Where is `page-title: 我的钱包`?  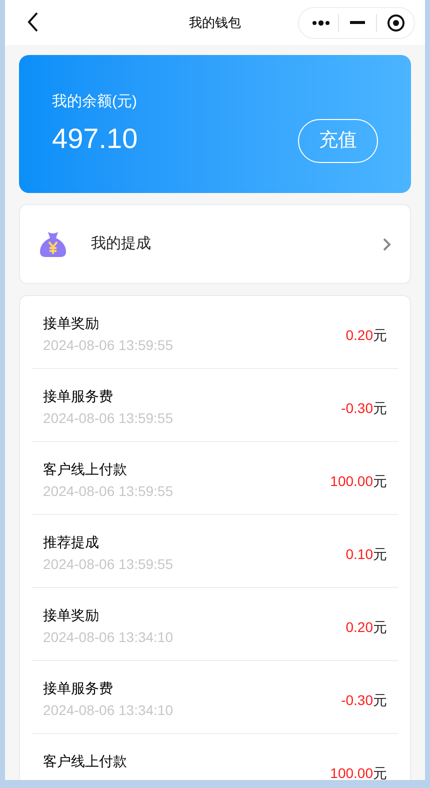
page-title: 我的钱包 is located at coordinates (215, 23).